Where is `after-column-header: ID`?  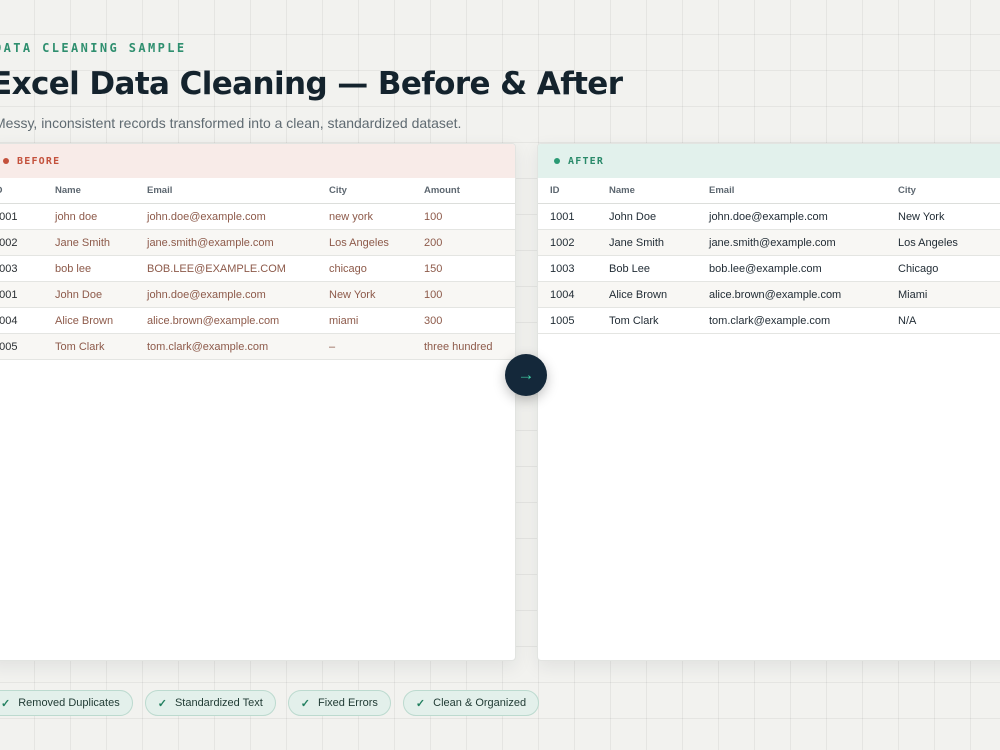 after-column-header: ID is located at coordinates (573, 191).